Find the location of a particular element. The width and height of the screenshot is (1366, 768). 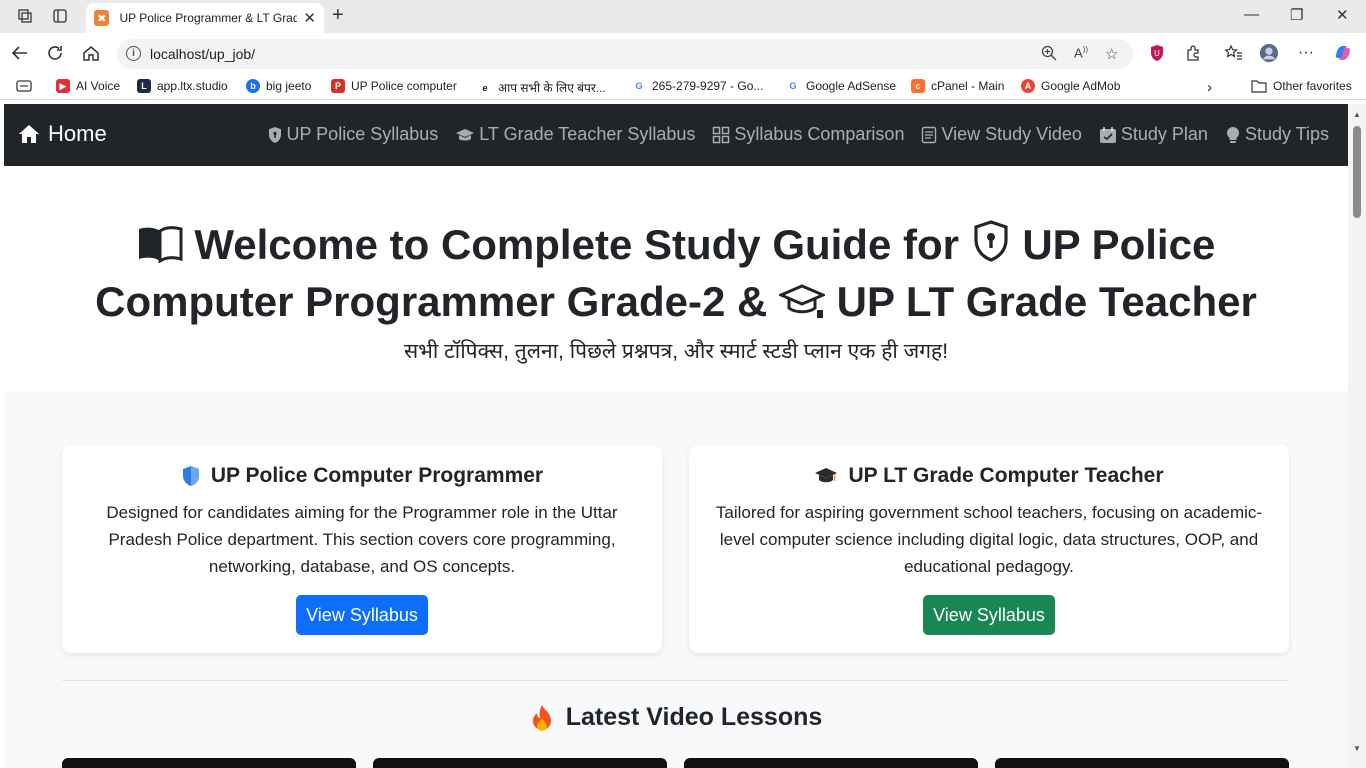

nav-link-syllabus-comparison: Syllabus Comparison is located at coordinates (808, 134).